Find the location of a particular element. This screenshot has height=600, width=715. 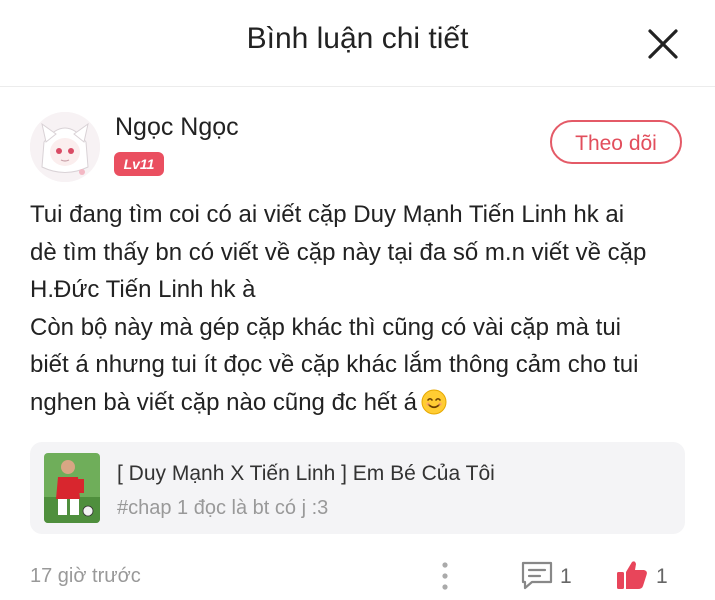

dialog-header: Bình luận chi tiết is located at coordinates (357, 43).